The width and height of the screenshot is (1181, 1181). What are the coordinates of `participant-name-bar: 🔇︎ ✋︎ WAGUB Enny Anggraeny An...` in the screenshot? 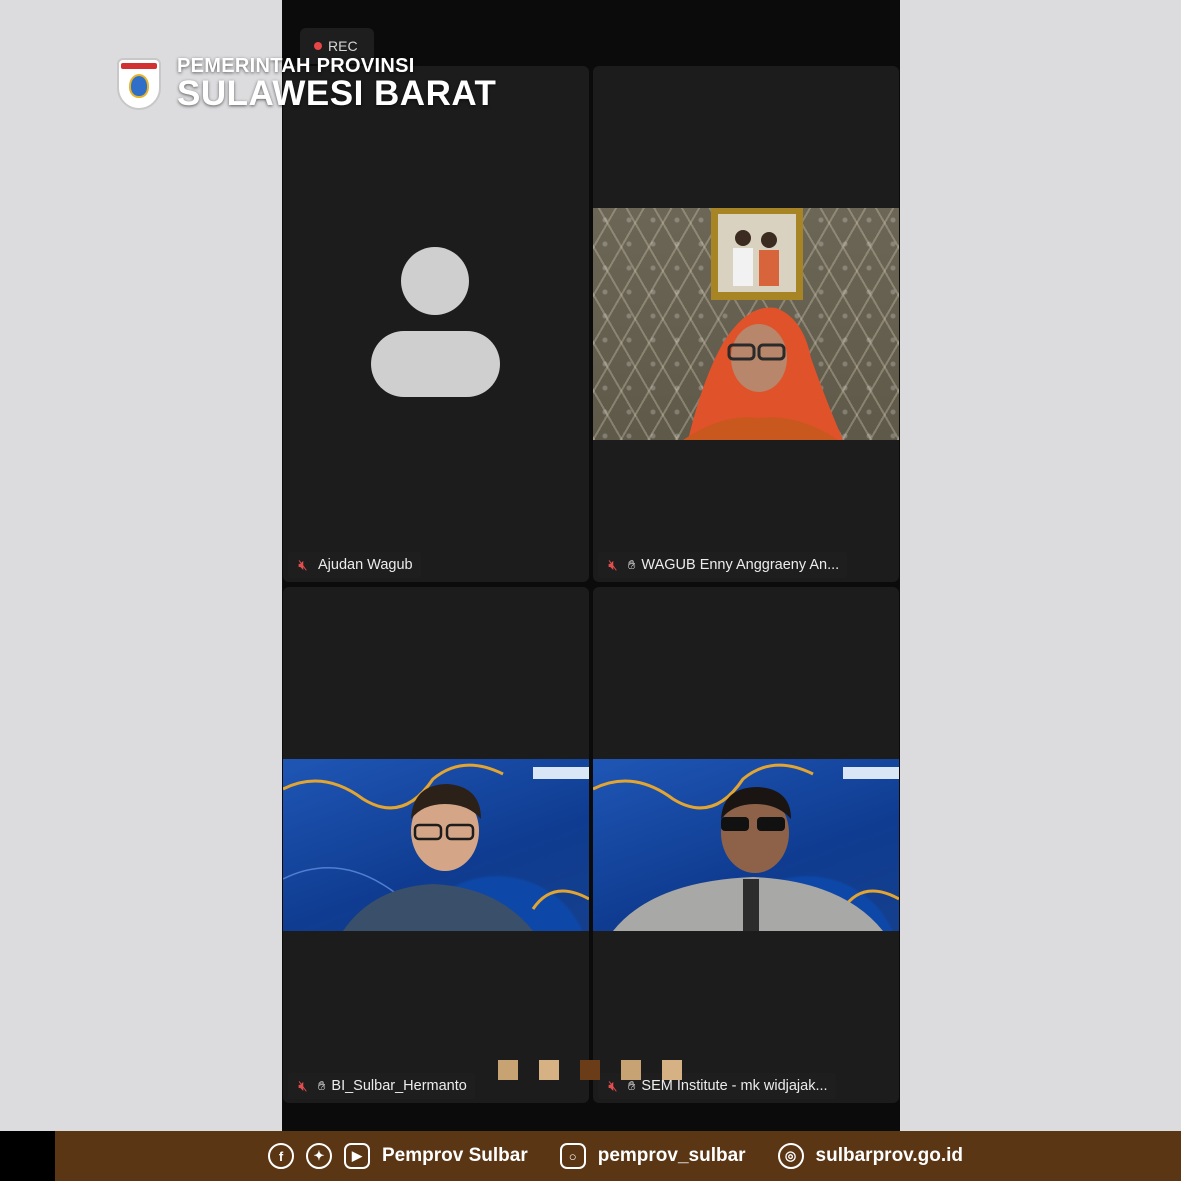 It's located at (723, 565).